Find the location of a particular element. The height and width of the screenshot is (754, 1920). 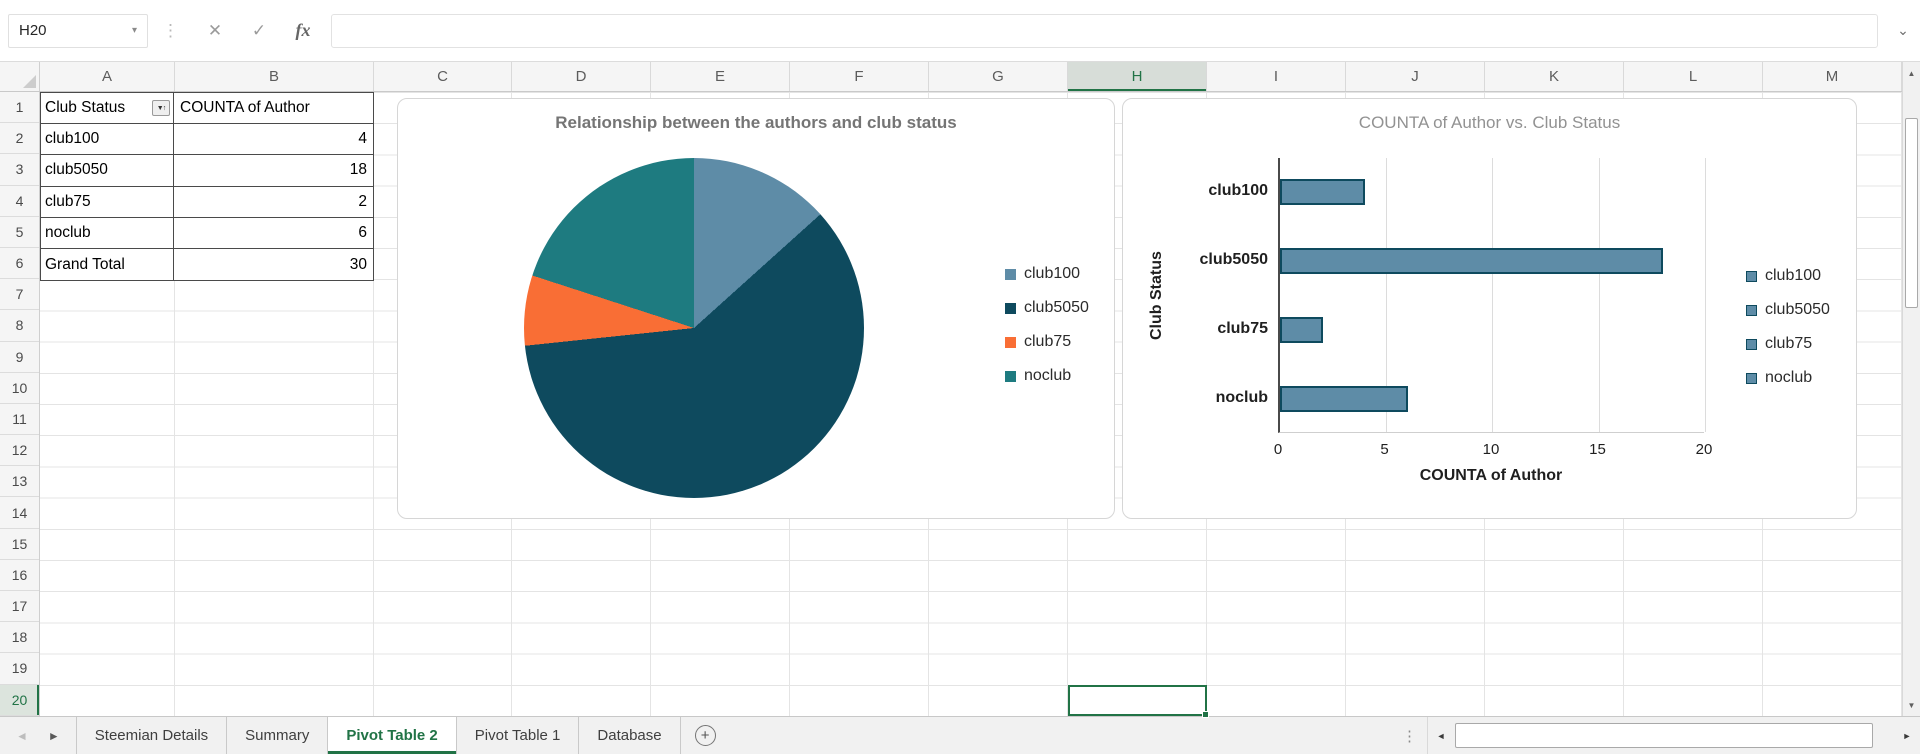

v-scroll-up-icon: ▲ is located at coordinates (1911, 73).